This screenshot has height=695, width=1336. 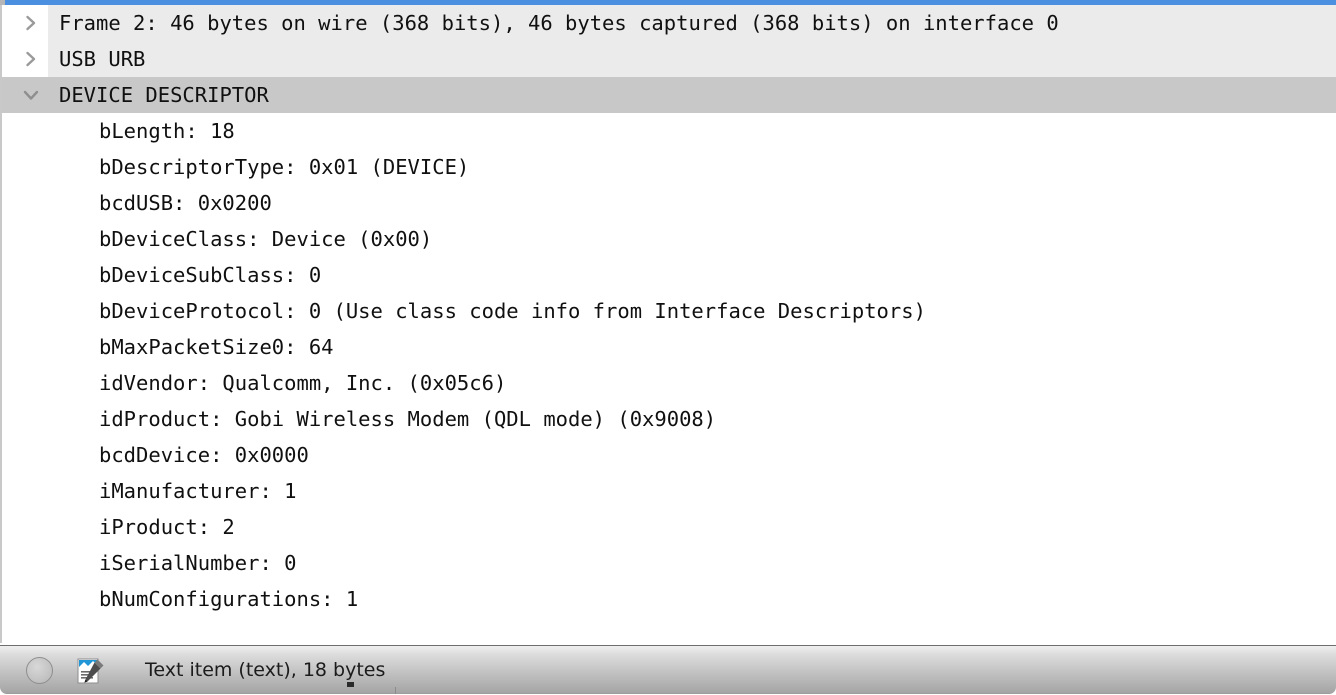 What do you see at coordinates (265, 670) in the screenshot?
I see `status-bar-message: Text item (text), 18 bytes` at bounding box center [265, 670].